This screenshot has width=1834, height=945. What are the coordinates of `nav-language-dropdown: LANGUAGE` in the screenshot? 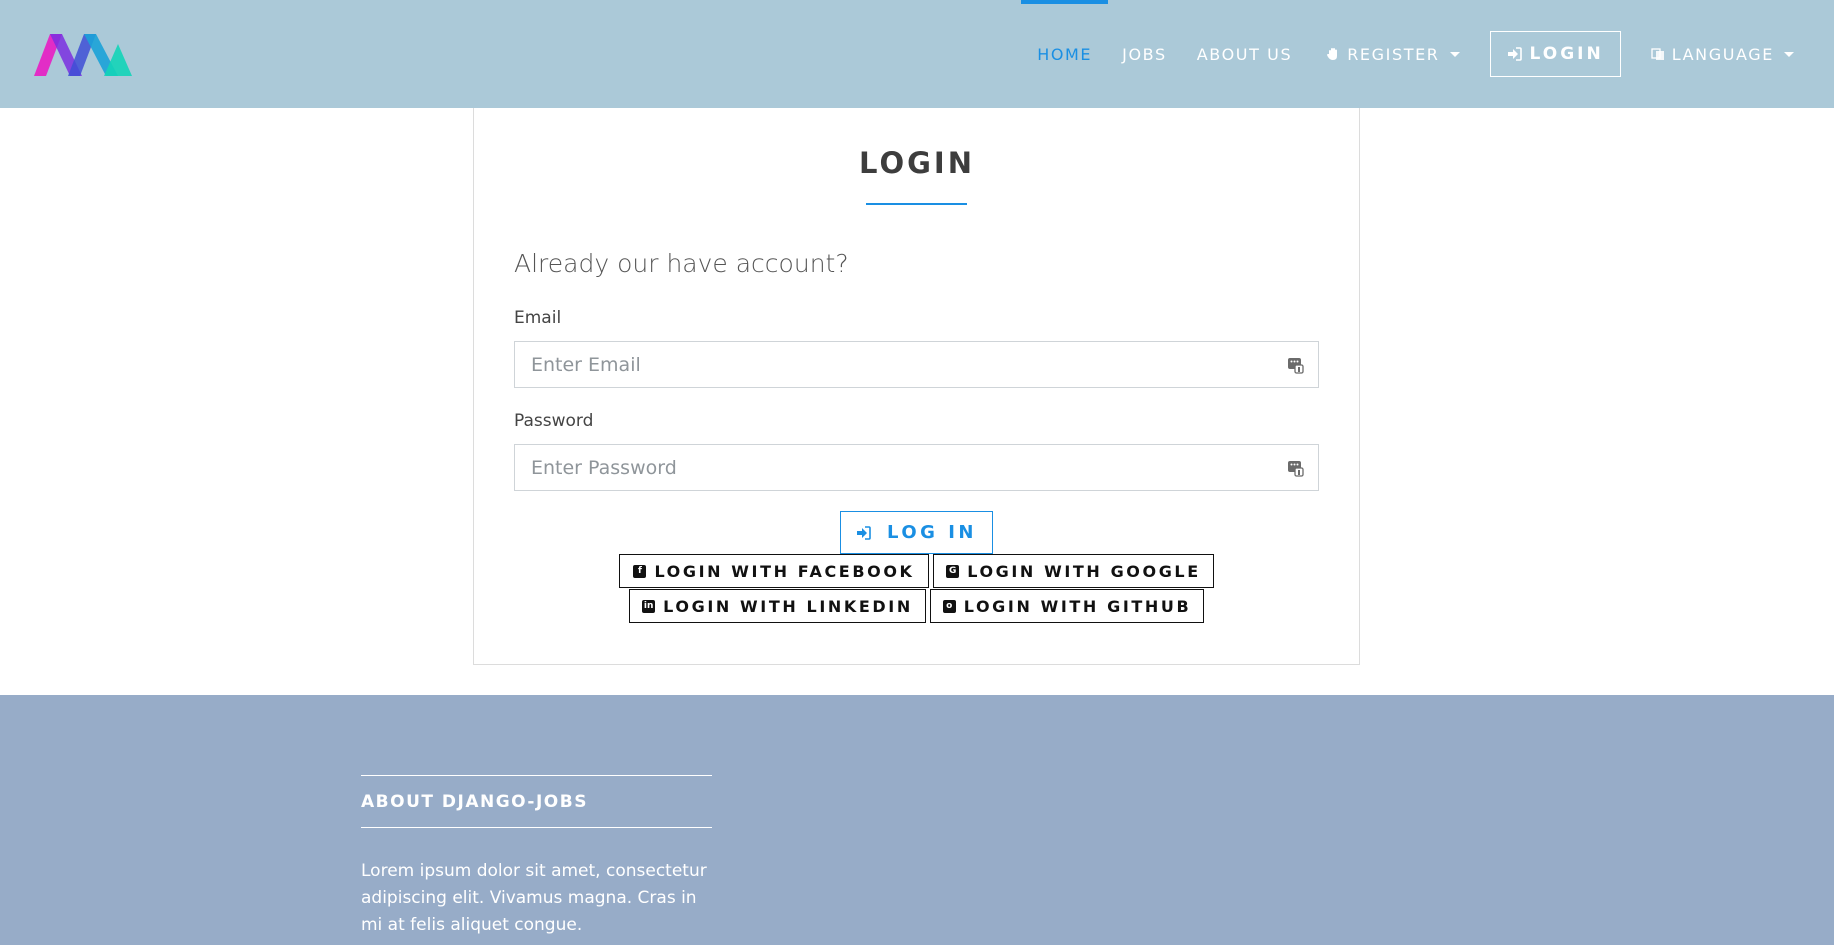 It's located at (1722, 54).